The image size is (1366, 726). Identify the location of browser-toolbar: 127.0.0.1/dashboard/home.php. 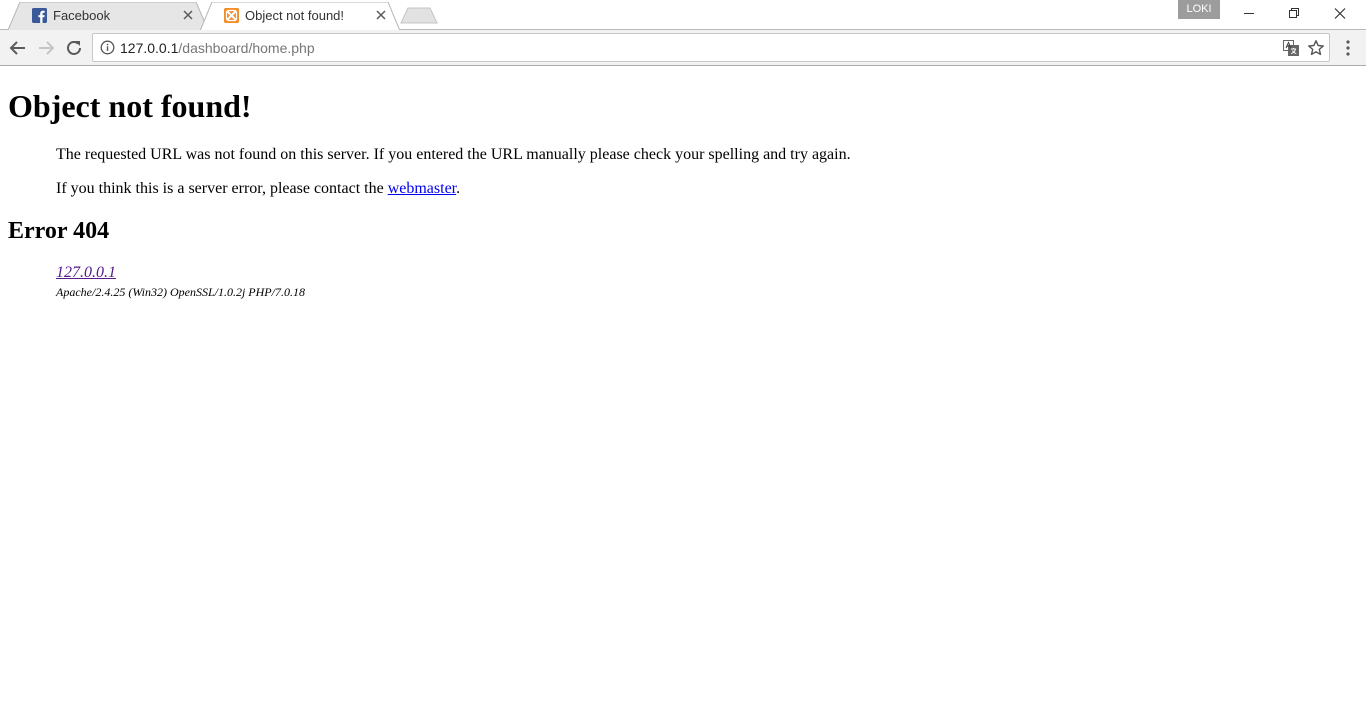
(683, 48).